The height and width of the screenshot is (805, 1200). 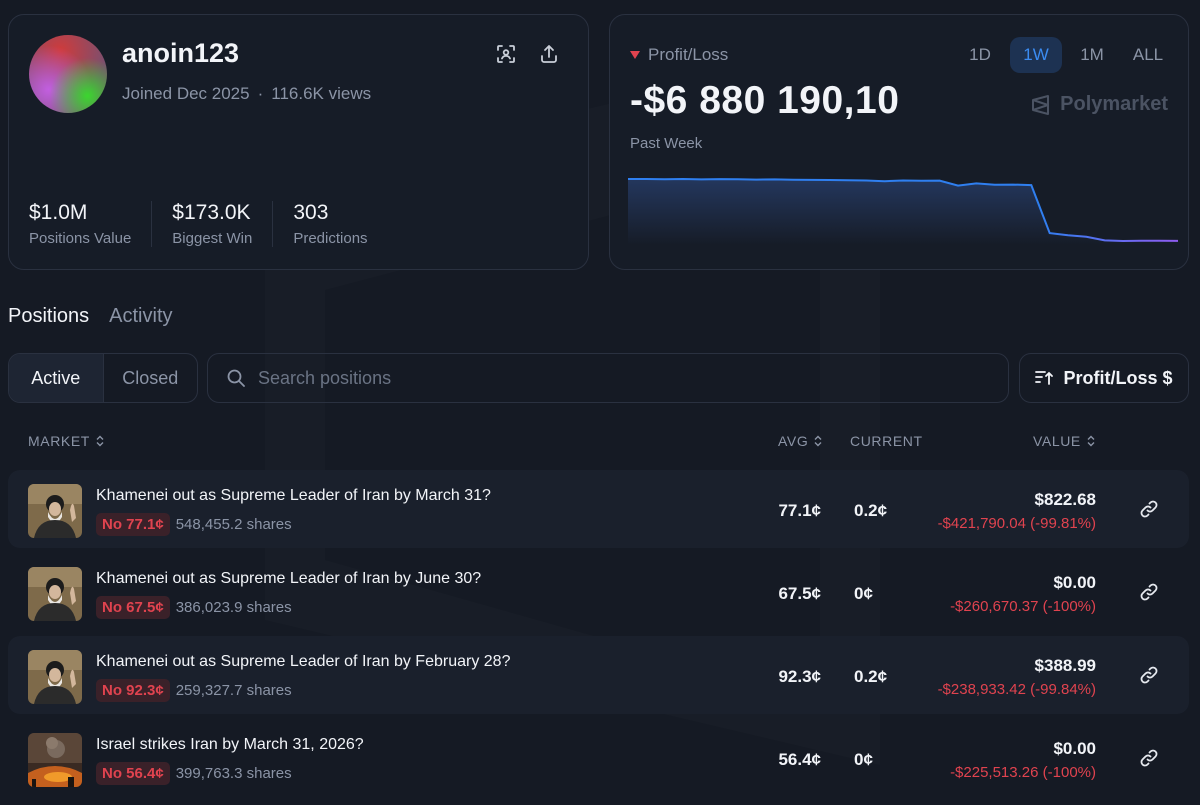 What do you see at coordinates (133, 607) in the screenshot?
I see `outcome-badge: No 67.5¢` at bounding box center [133, 607].